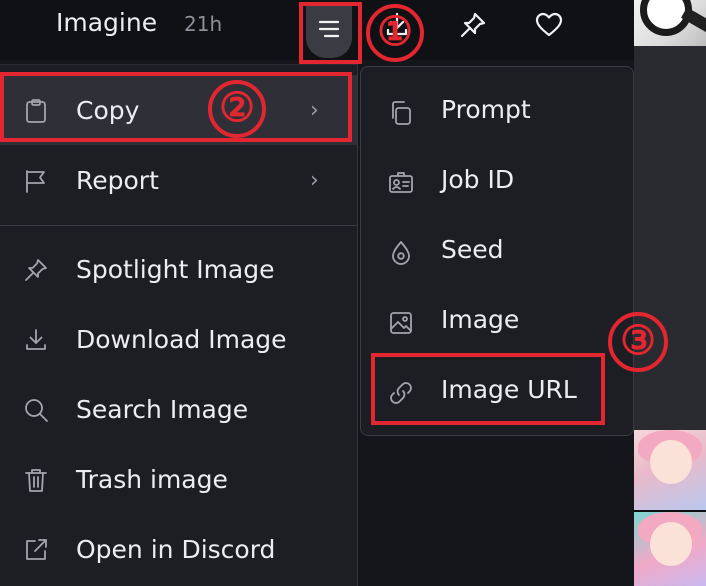 The image size is (706, 586). I want to click on submenu-item-label: Prompt, so click(486, 109).